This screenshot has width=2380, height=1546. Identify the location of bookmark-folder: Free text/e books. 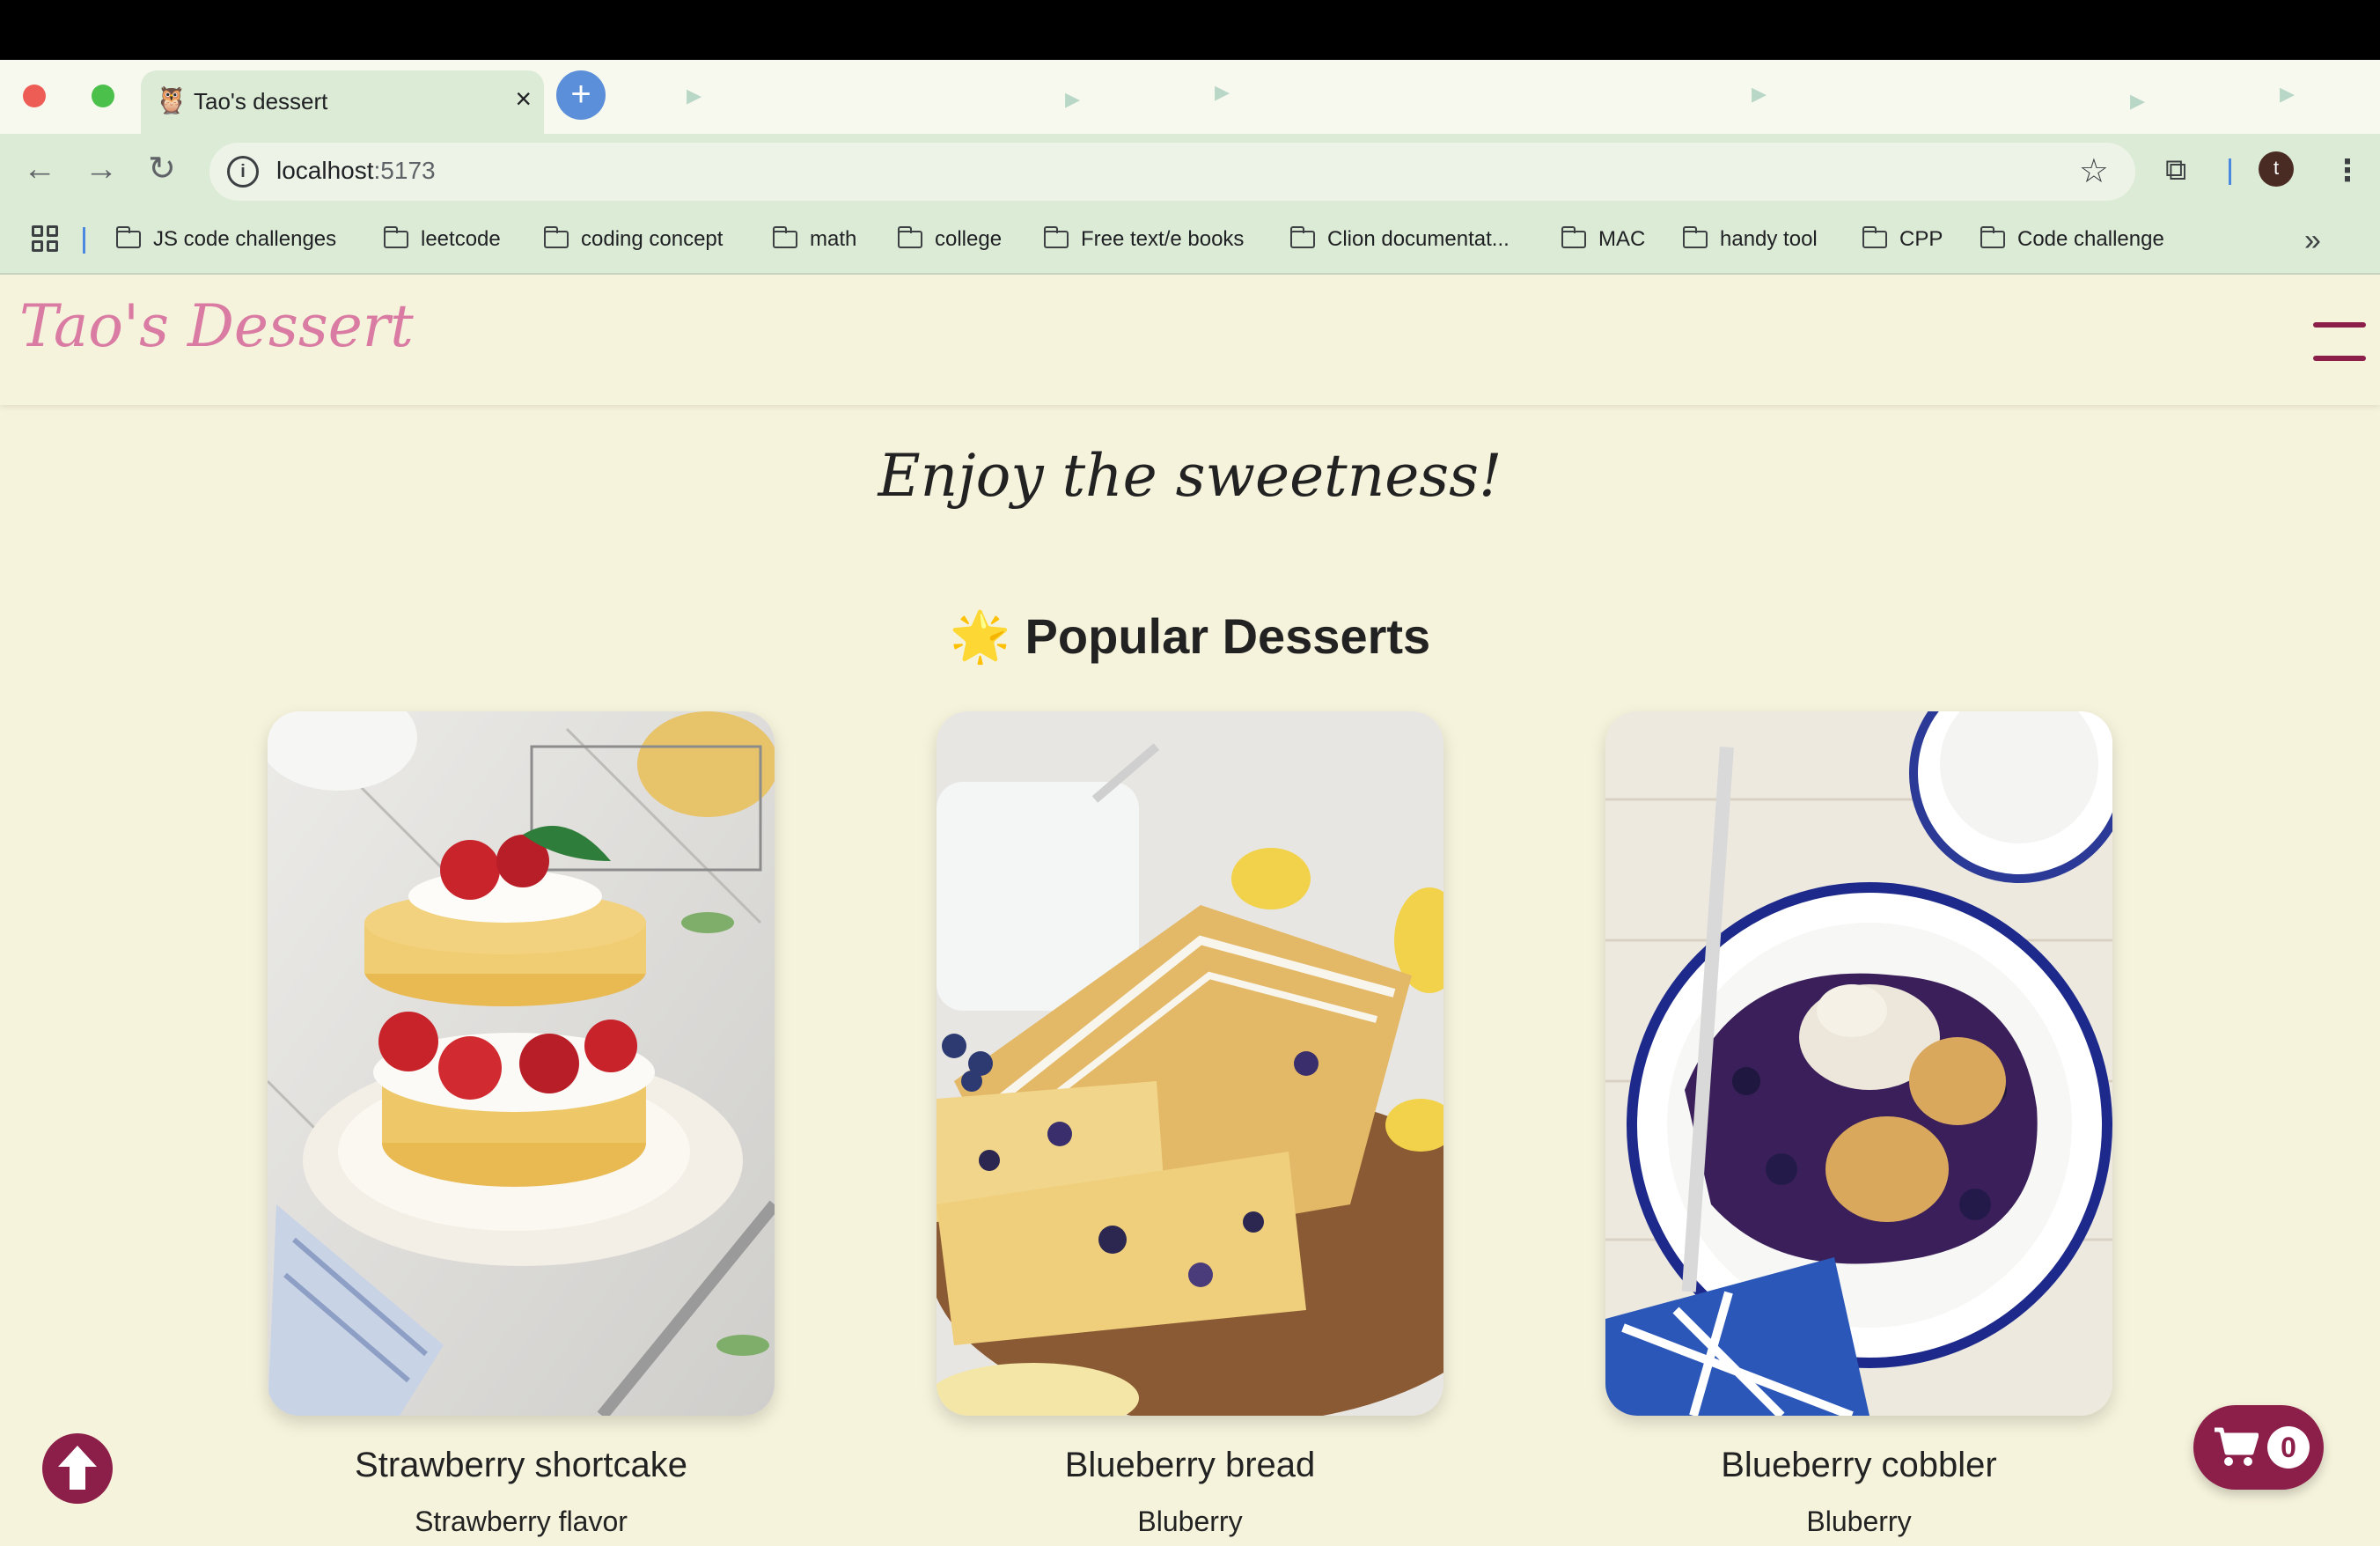
(1143, 239).